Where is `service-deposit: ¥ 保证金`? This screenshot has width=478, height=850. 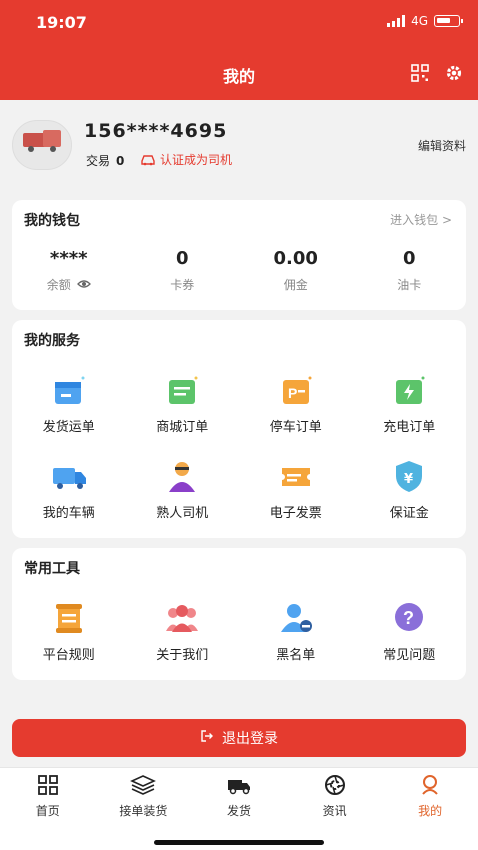 service-deposit: ¥ 保证金 is located at coordinates (410, 488).